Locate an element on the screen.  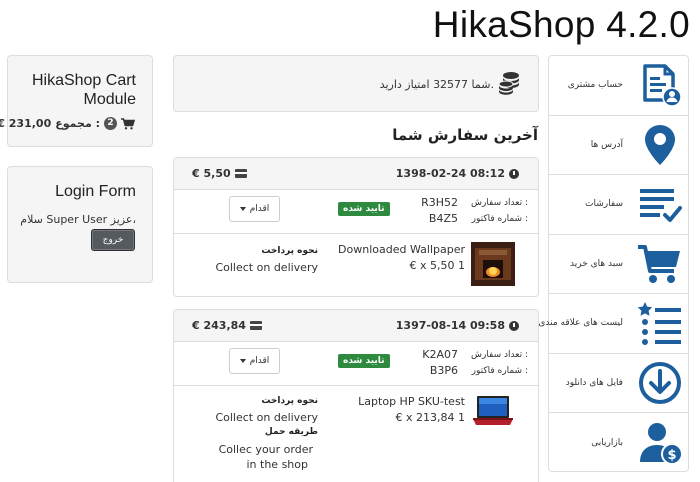
user-greeting: سلام Super User عزیز، is located at coordinates (78, 219).